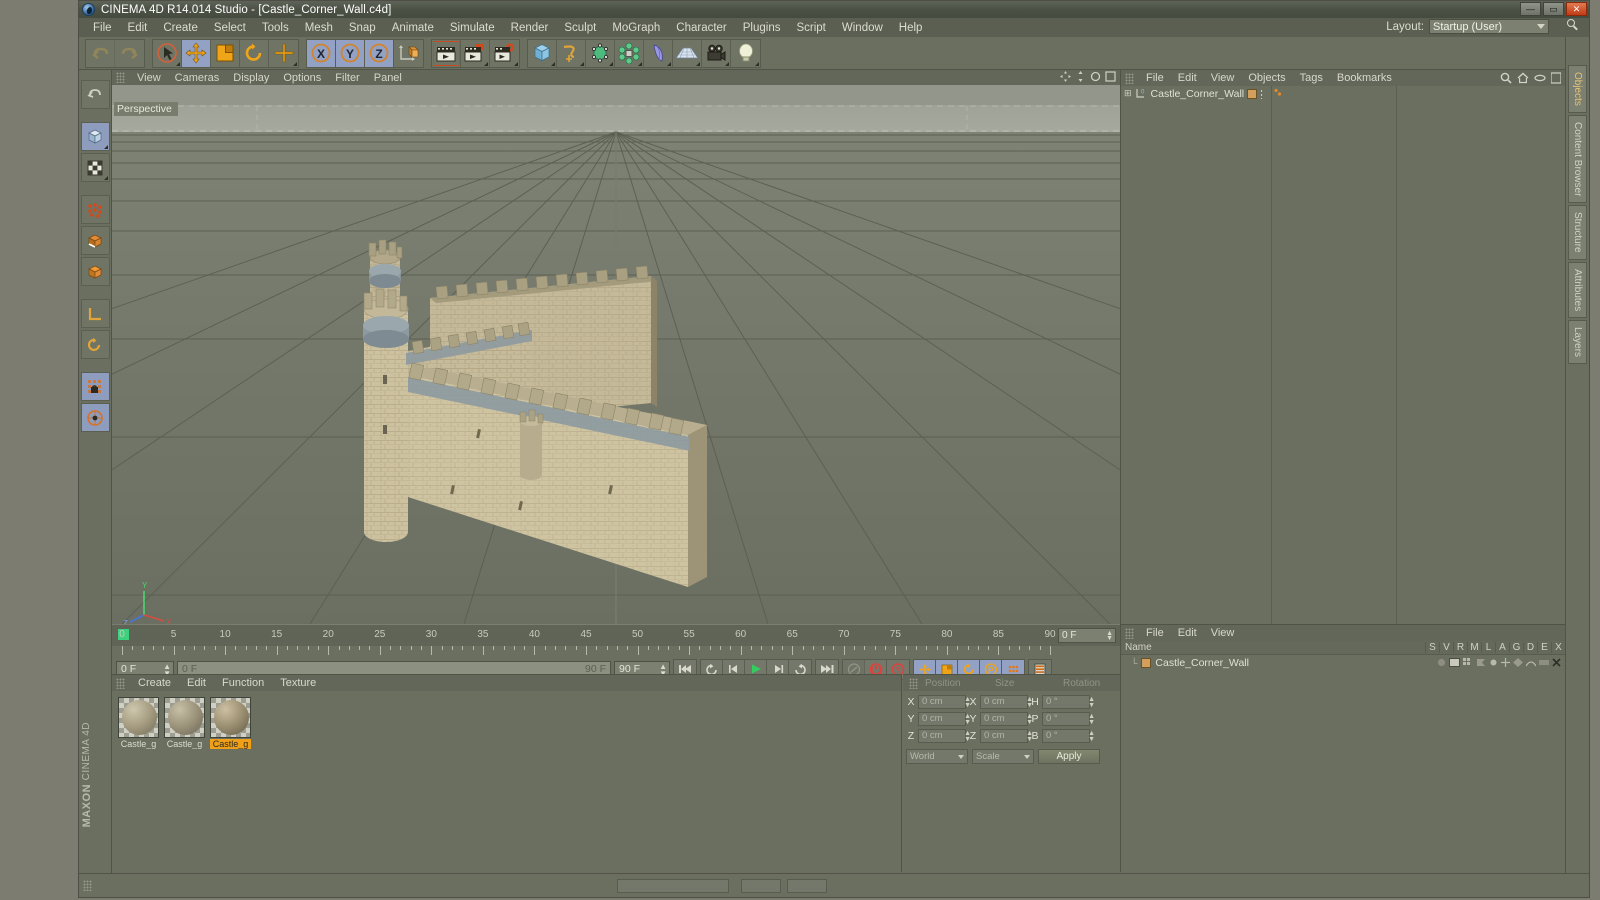 This screenshot has height=900, width=1600. I want to click on menu-item-plugins: Plugins, so click(762, 28).